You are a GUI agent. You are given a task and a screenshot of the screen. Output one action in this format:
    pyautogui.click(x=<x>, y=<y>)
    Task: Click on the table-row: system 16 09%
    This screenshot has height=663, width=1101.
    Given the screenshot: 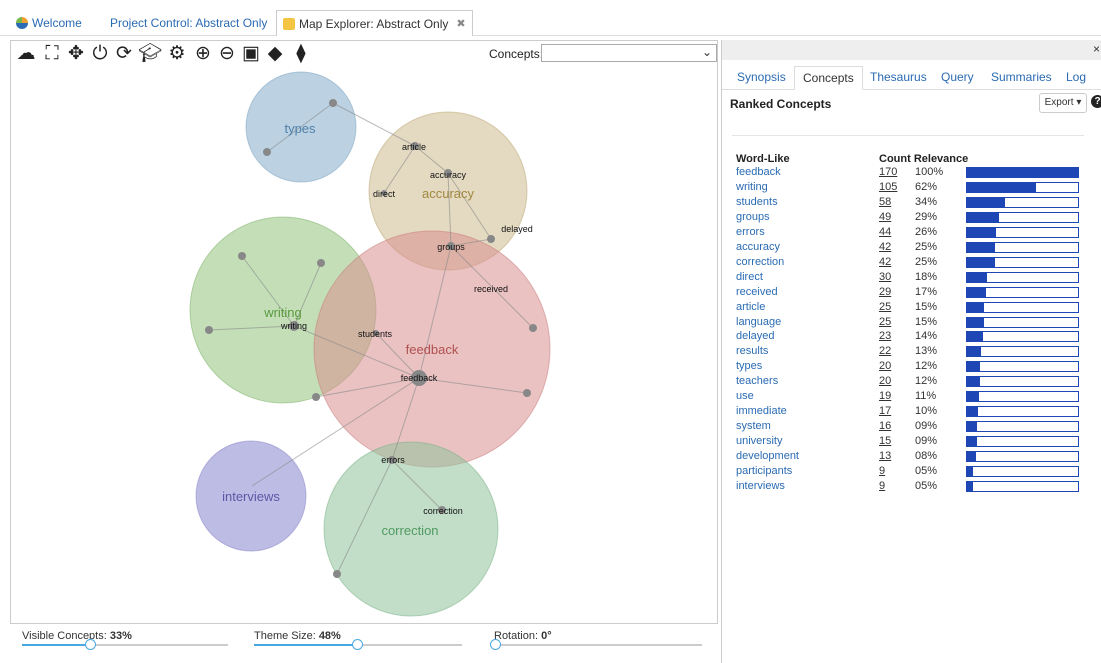 What is the action you would take?
    pyautogui.click(x=916, y=427)
    